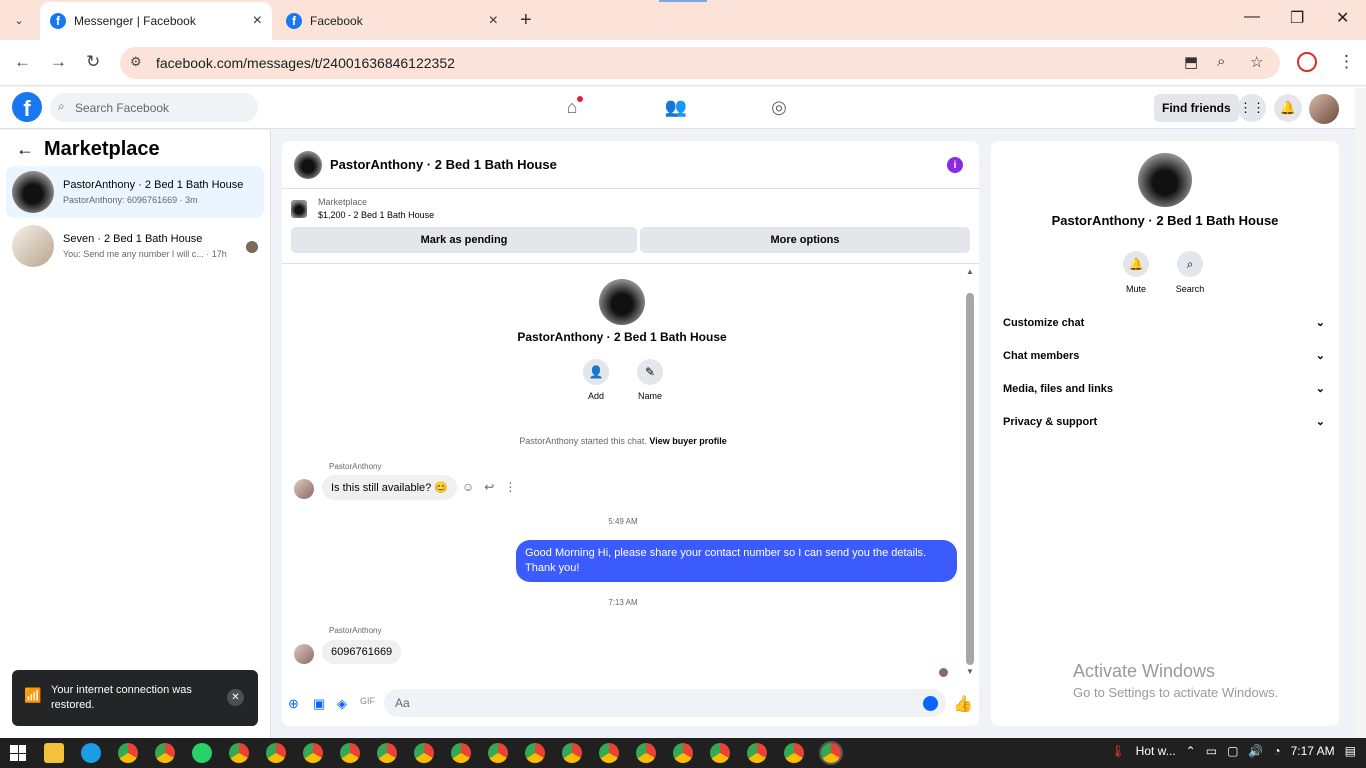  I want to click on volume-icon: 🔊, so click(1255, 751).